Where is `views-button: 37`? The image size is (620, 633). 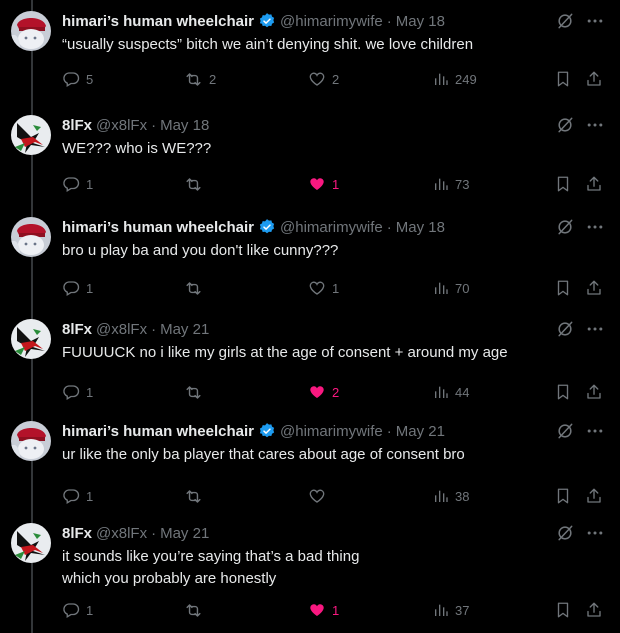 views-button: 37 is located at coordinates (451, 610).